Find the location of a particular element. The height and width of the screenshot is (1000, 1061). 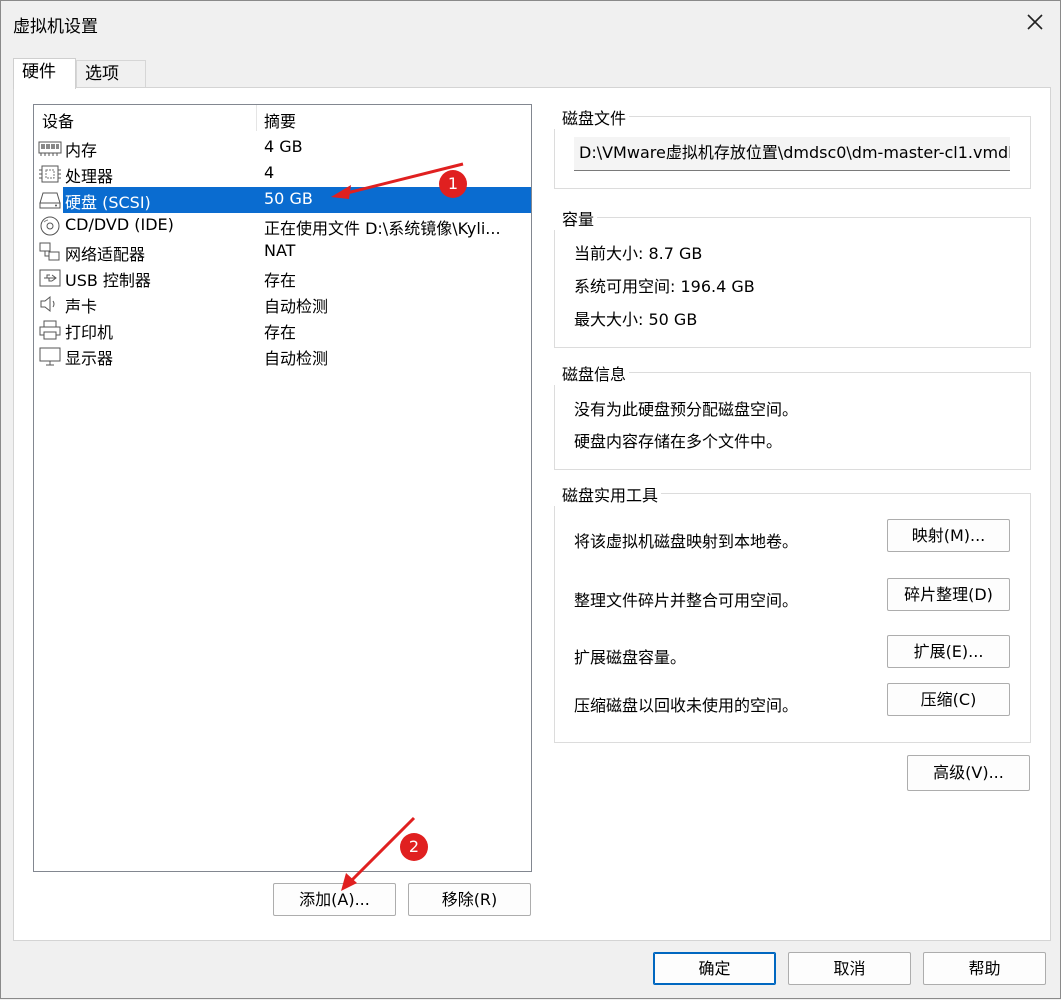

cancel-button: 取消 is located at coordinates (849, 968).